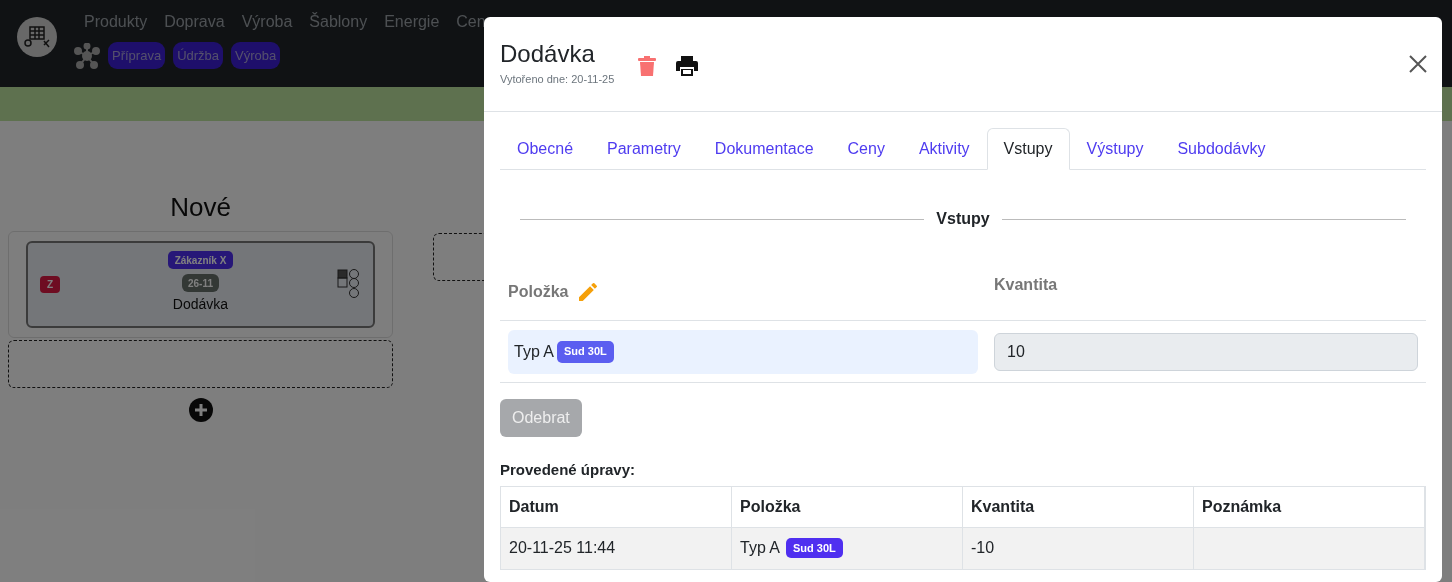 The height and width of the screenshot is (582, 1452). Describe the element at coordinates (743, 351) in the screenshot. I see `item-field: Typ A Sud 30L` at that location.